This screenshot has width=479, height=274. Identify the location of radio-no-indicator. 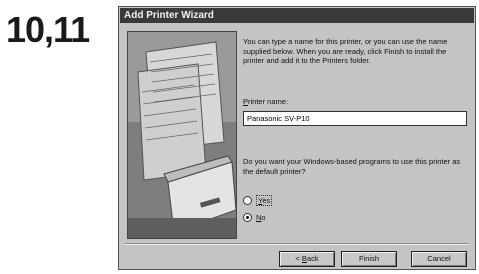
(247, 217).